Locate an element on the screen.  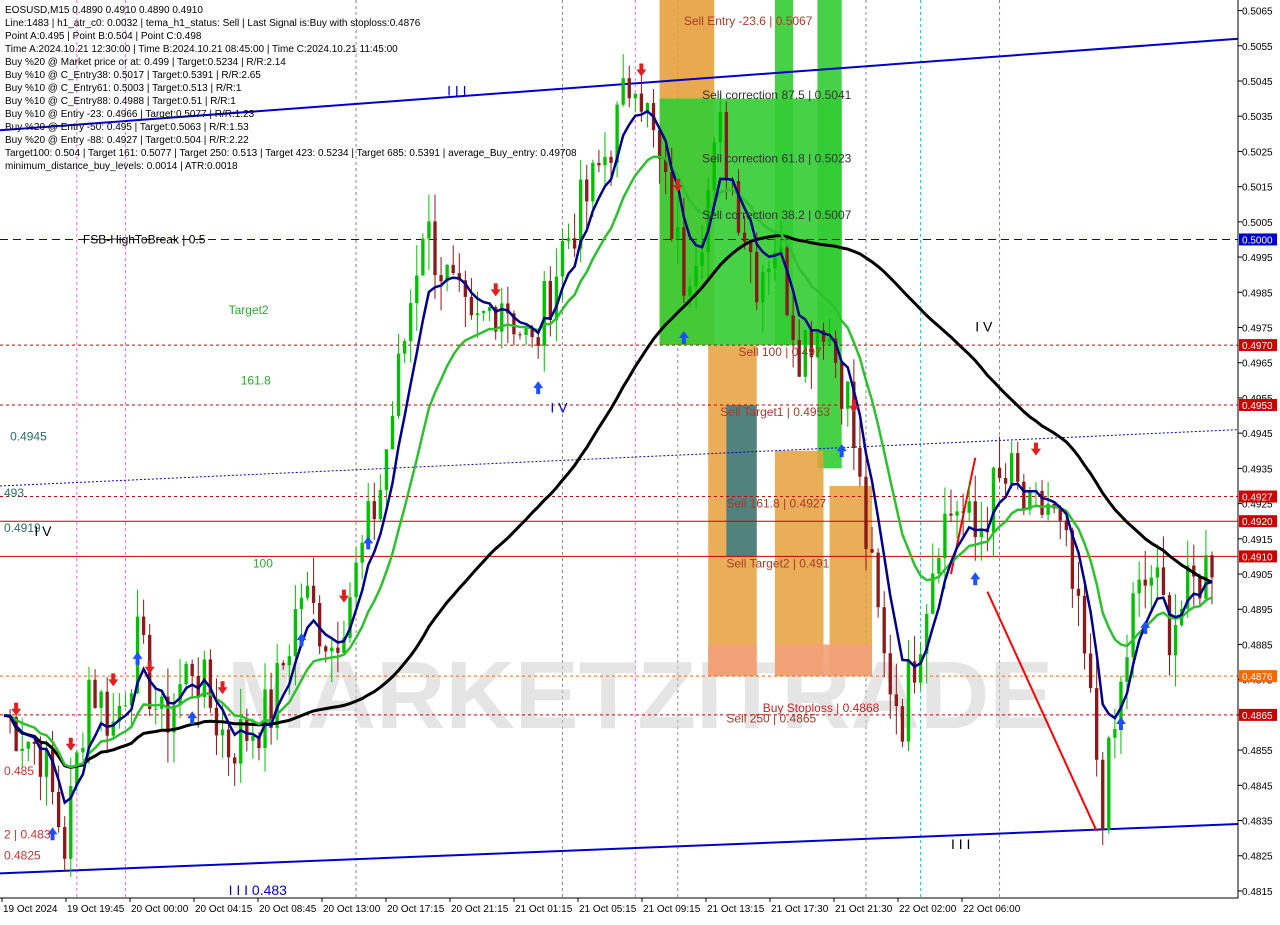
level-label: Sell Target1 | 0.4953 is located at coordinates (775, 412).